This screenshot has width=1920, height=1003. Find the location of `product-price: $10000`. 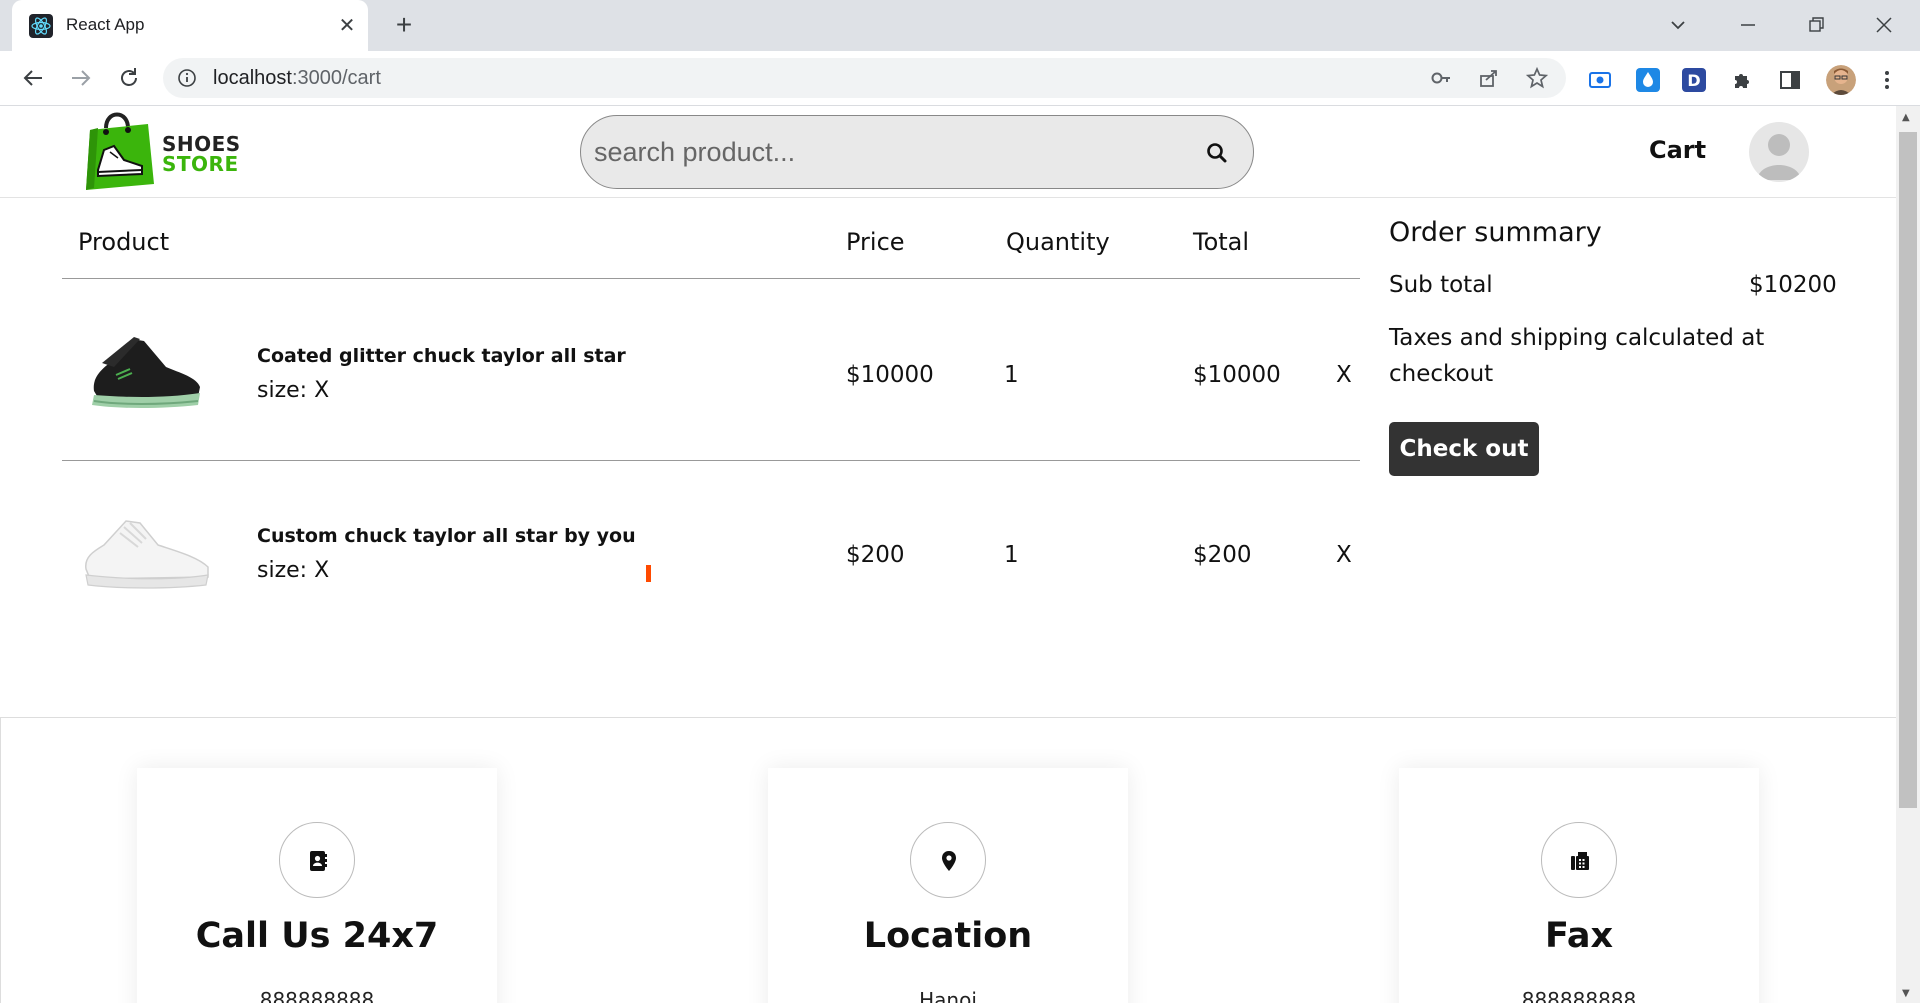

product-price: $10000 is located at coordinates (890, 375).